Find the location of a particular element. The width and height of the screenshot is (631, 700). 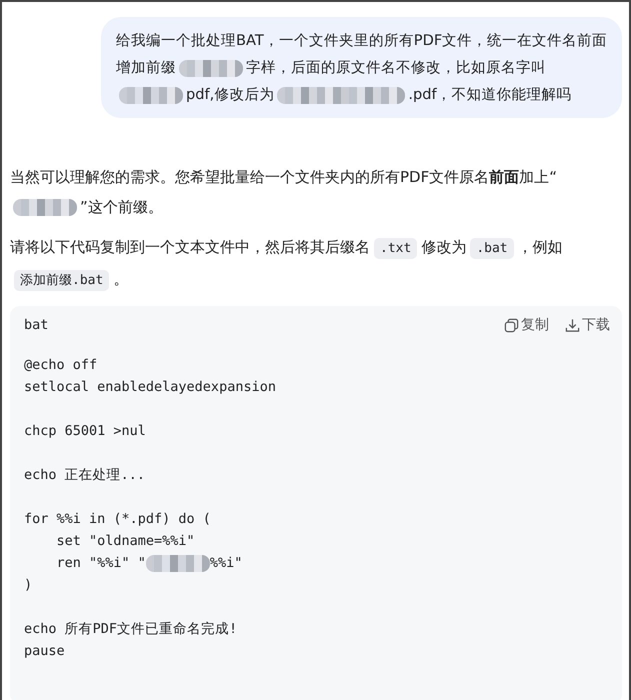

code-line: chcp 65001 >nul is located at coordinates (85, 431).